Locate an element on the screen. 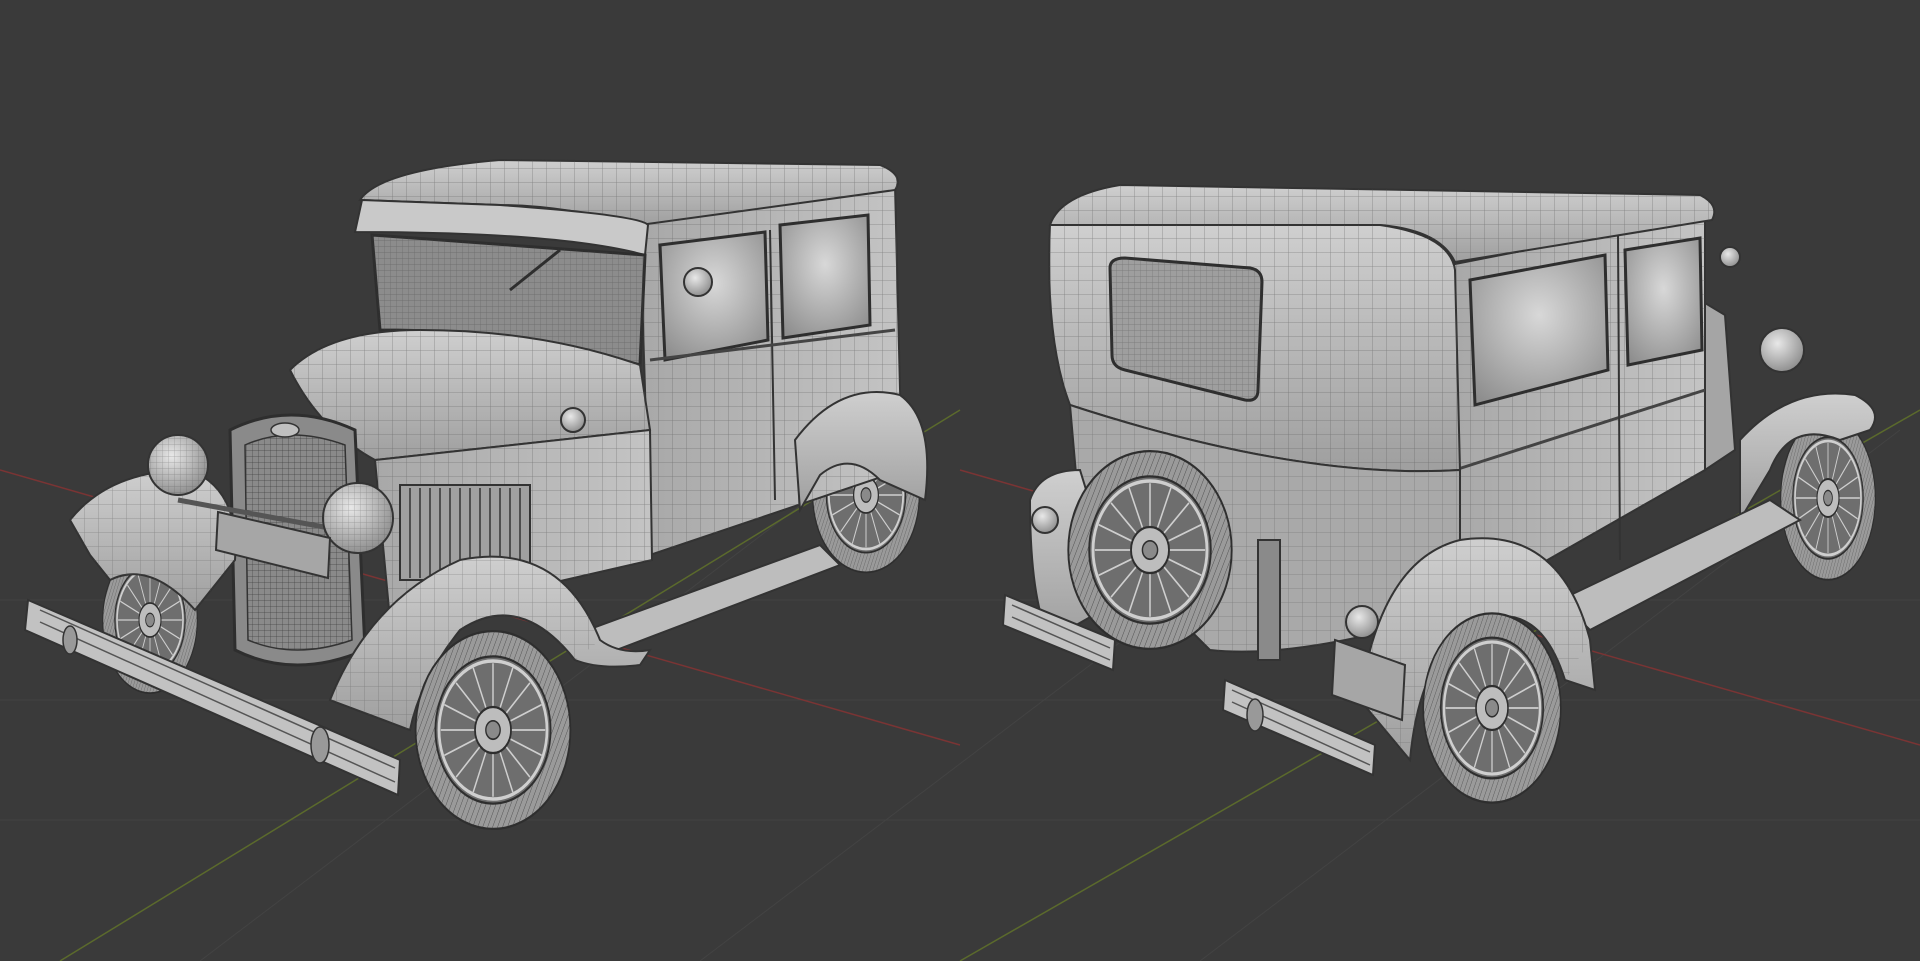  front-right-wheel is located at coordinates (493, 730).